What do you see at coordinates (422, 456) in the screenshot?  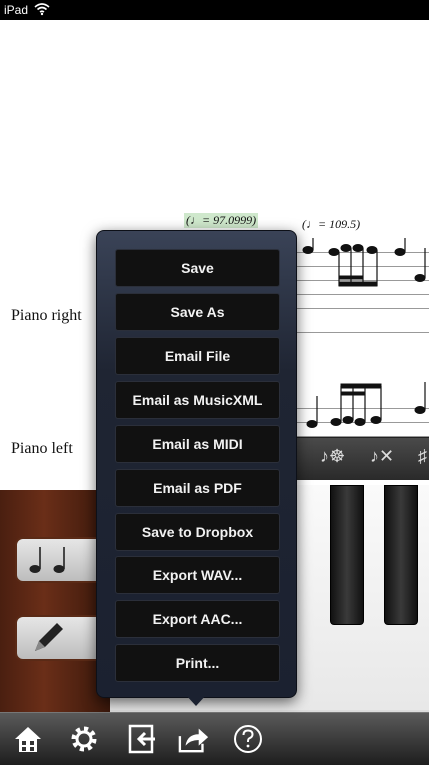 I see `sharp-button: ♯` at bounding box center [422, 456].